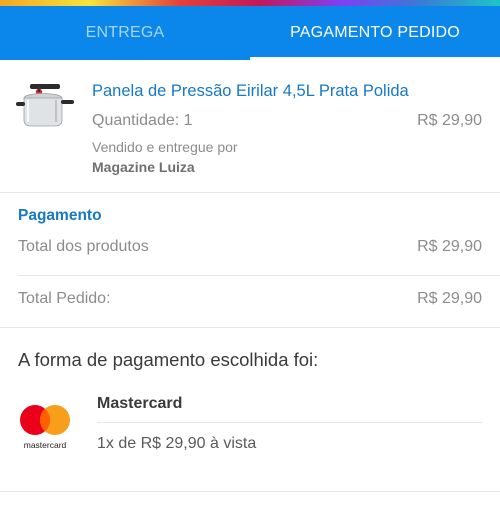  I want to click on total-order-row: Total Pedido: R$ 29,90, so click(250, 302).